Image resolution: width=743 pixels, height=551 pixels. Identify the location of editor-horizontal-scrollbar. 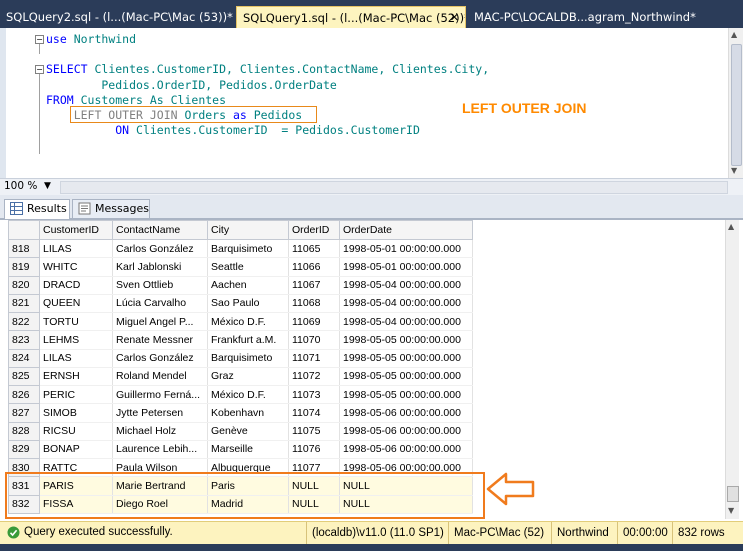
(394, 187).